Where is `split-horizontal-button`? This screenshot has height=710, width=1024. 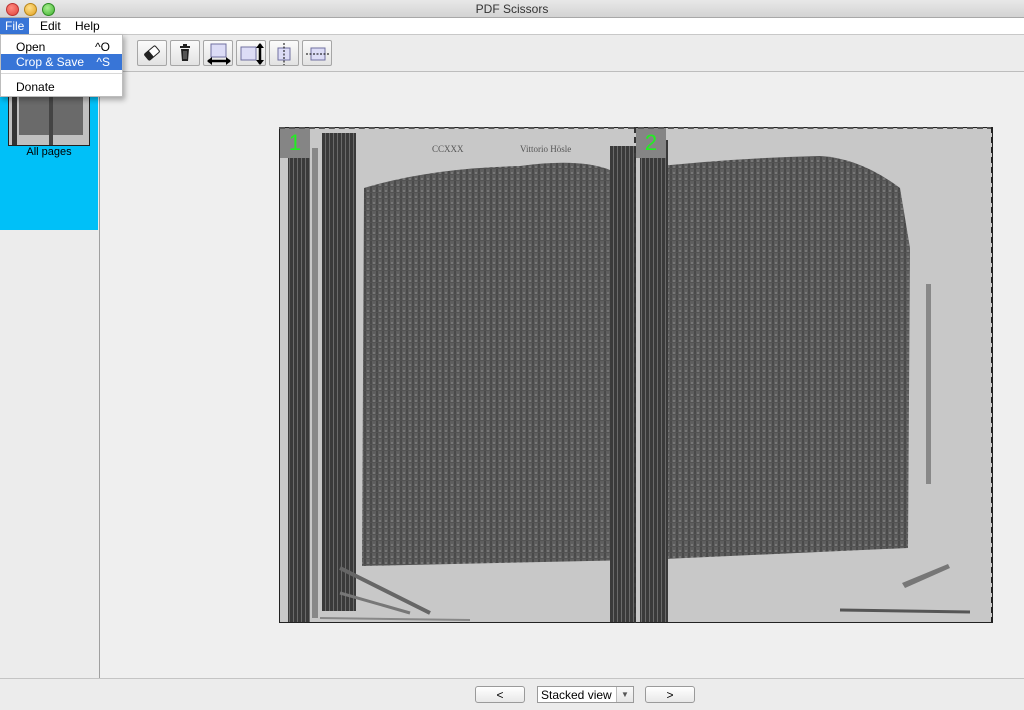
split-horizontal-button is located at coordinates (317, 53).